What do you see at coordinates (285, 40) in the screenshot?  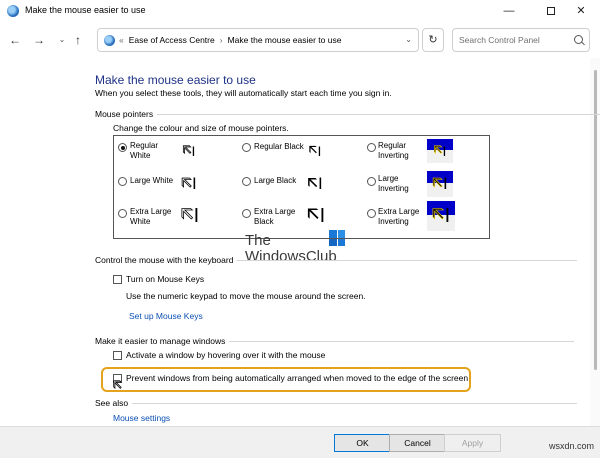 I see `breadcrumb-current-page: Make the mouse easier to use` at bounding box center [285, 40].